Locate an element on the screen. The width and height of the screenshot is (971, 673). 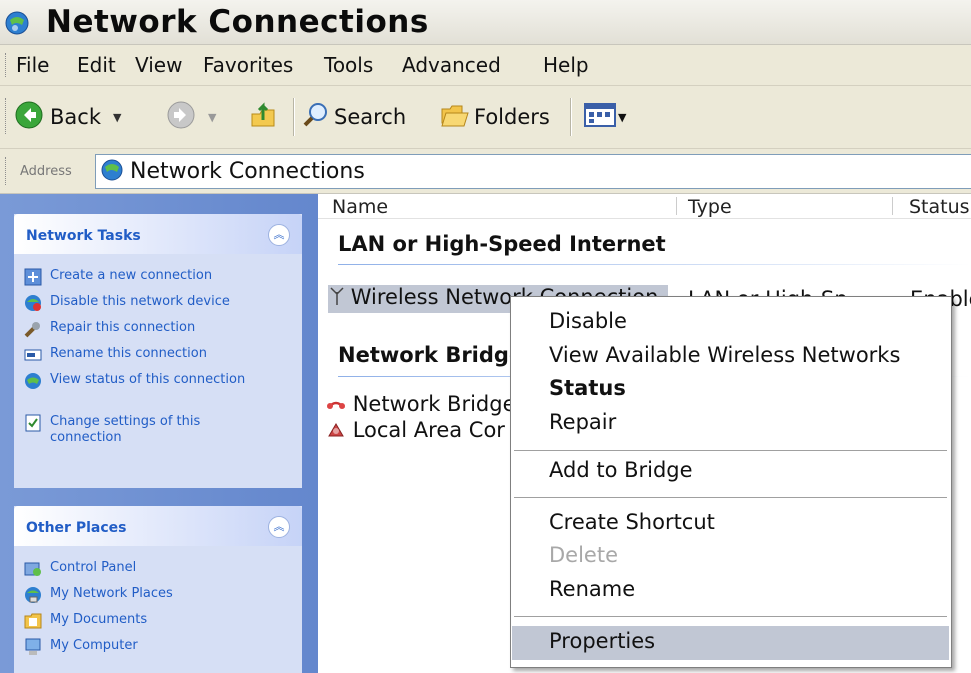
row-local-area-connection: Local Area Cor is located at coordinates (415, 430).